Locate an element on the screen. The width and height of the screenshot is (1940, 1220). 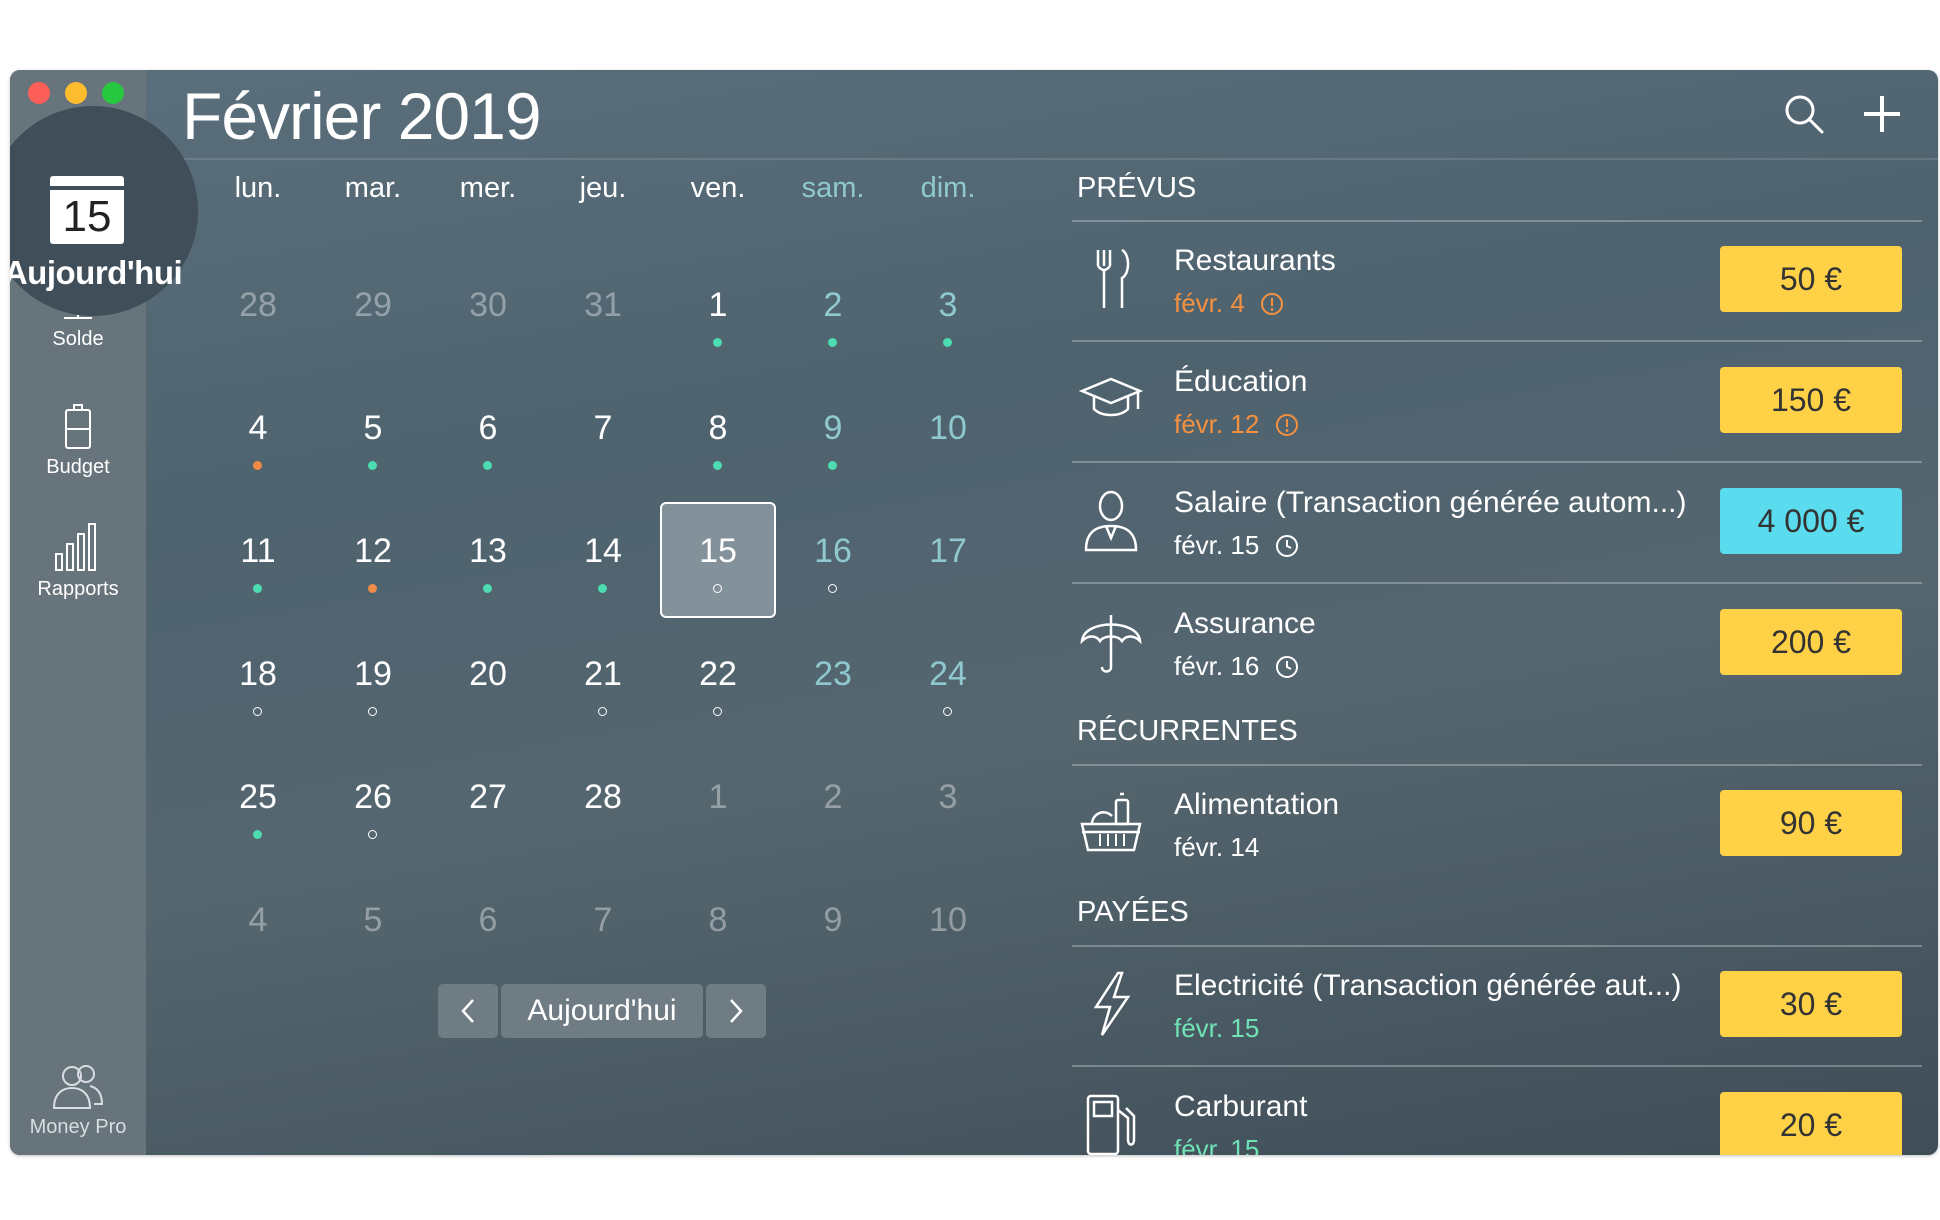
zoom-window-button is located at coordinates (113, 93).